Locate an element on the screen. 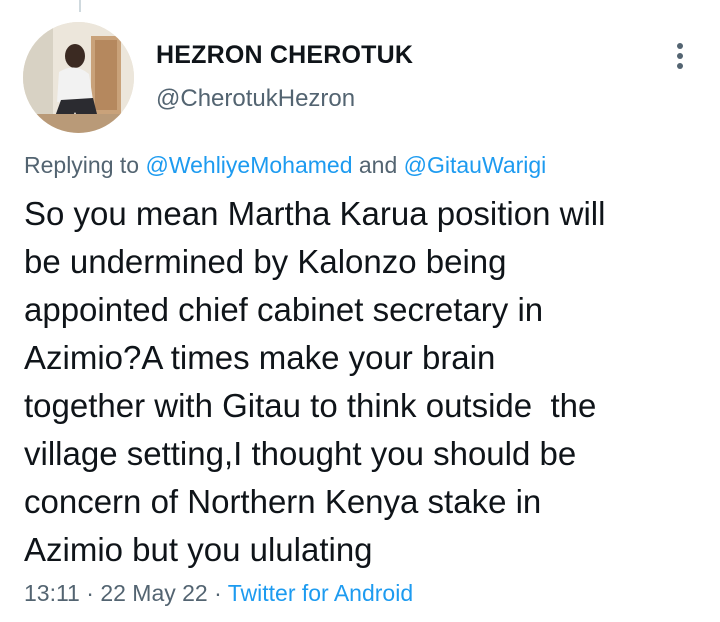  tweet-text-line: Azimio but you ululating is located at coordinates (198, 549).